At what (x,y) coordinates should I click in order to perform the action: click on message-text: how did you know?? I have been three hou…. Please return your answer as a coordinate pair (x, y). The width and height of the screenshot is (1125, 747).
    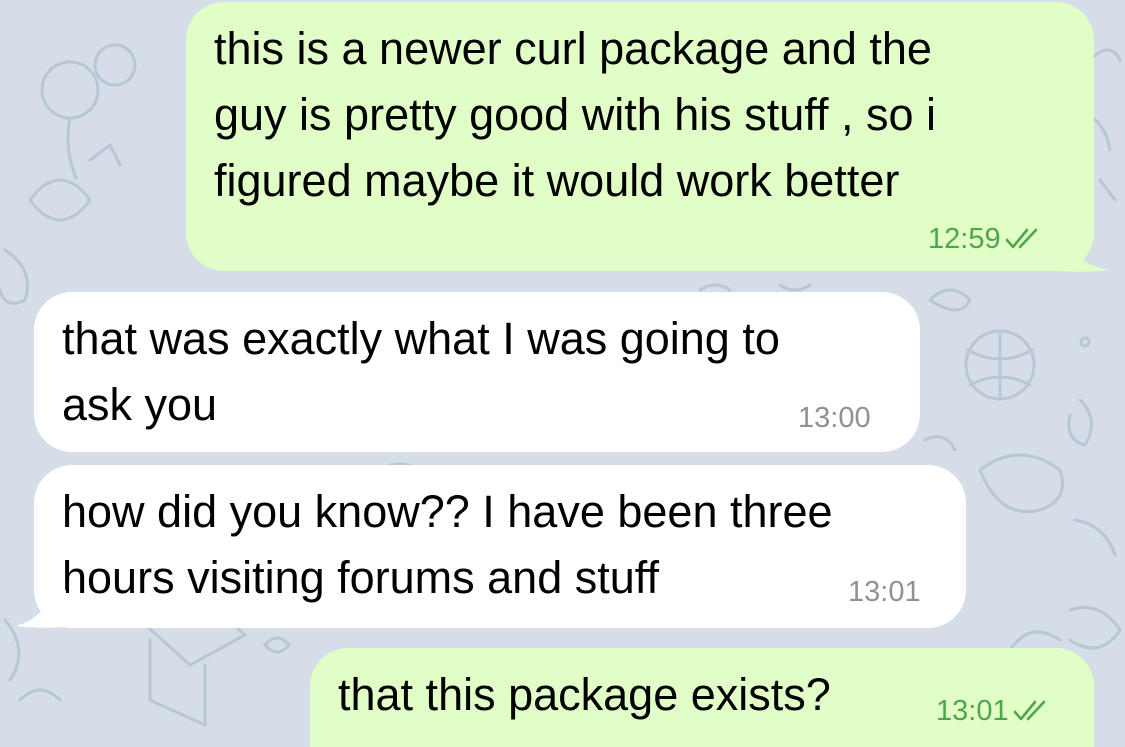
    Looking at the image, I should click on (447, 544).